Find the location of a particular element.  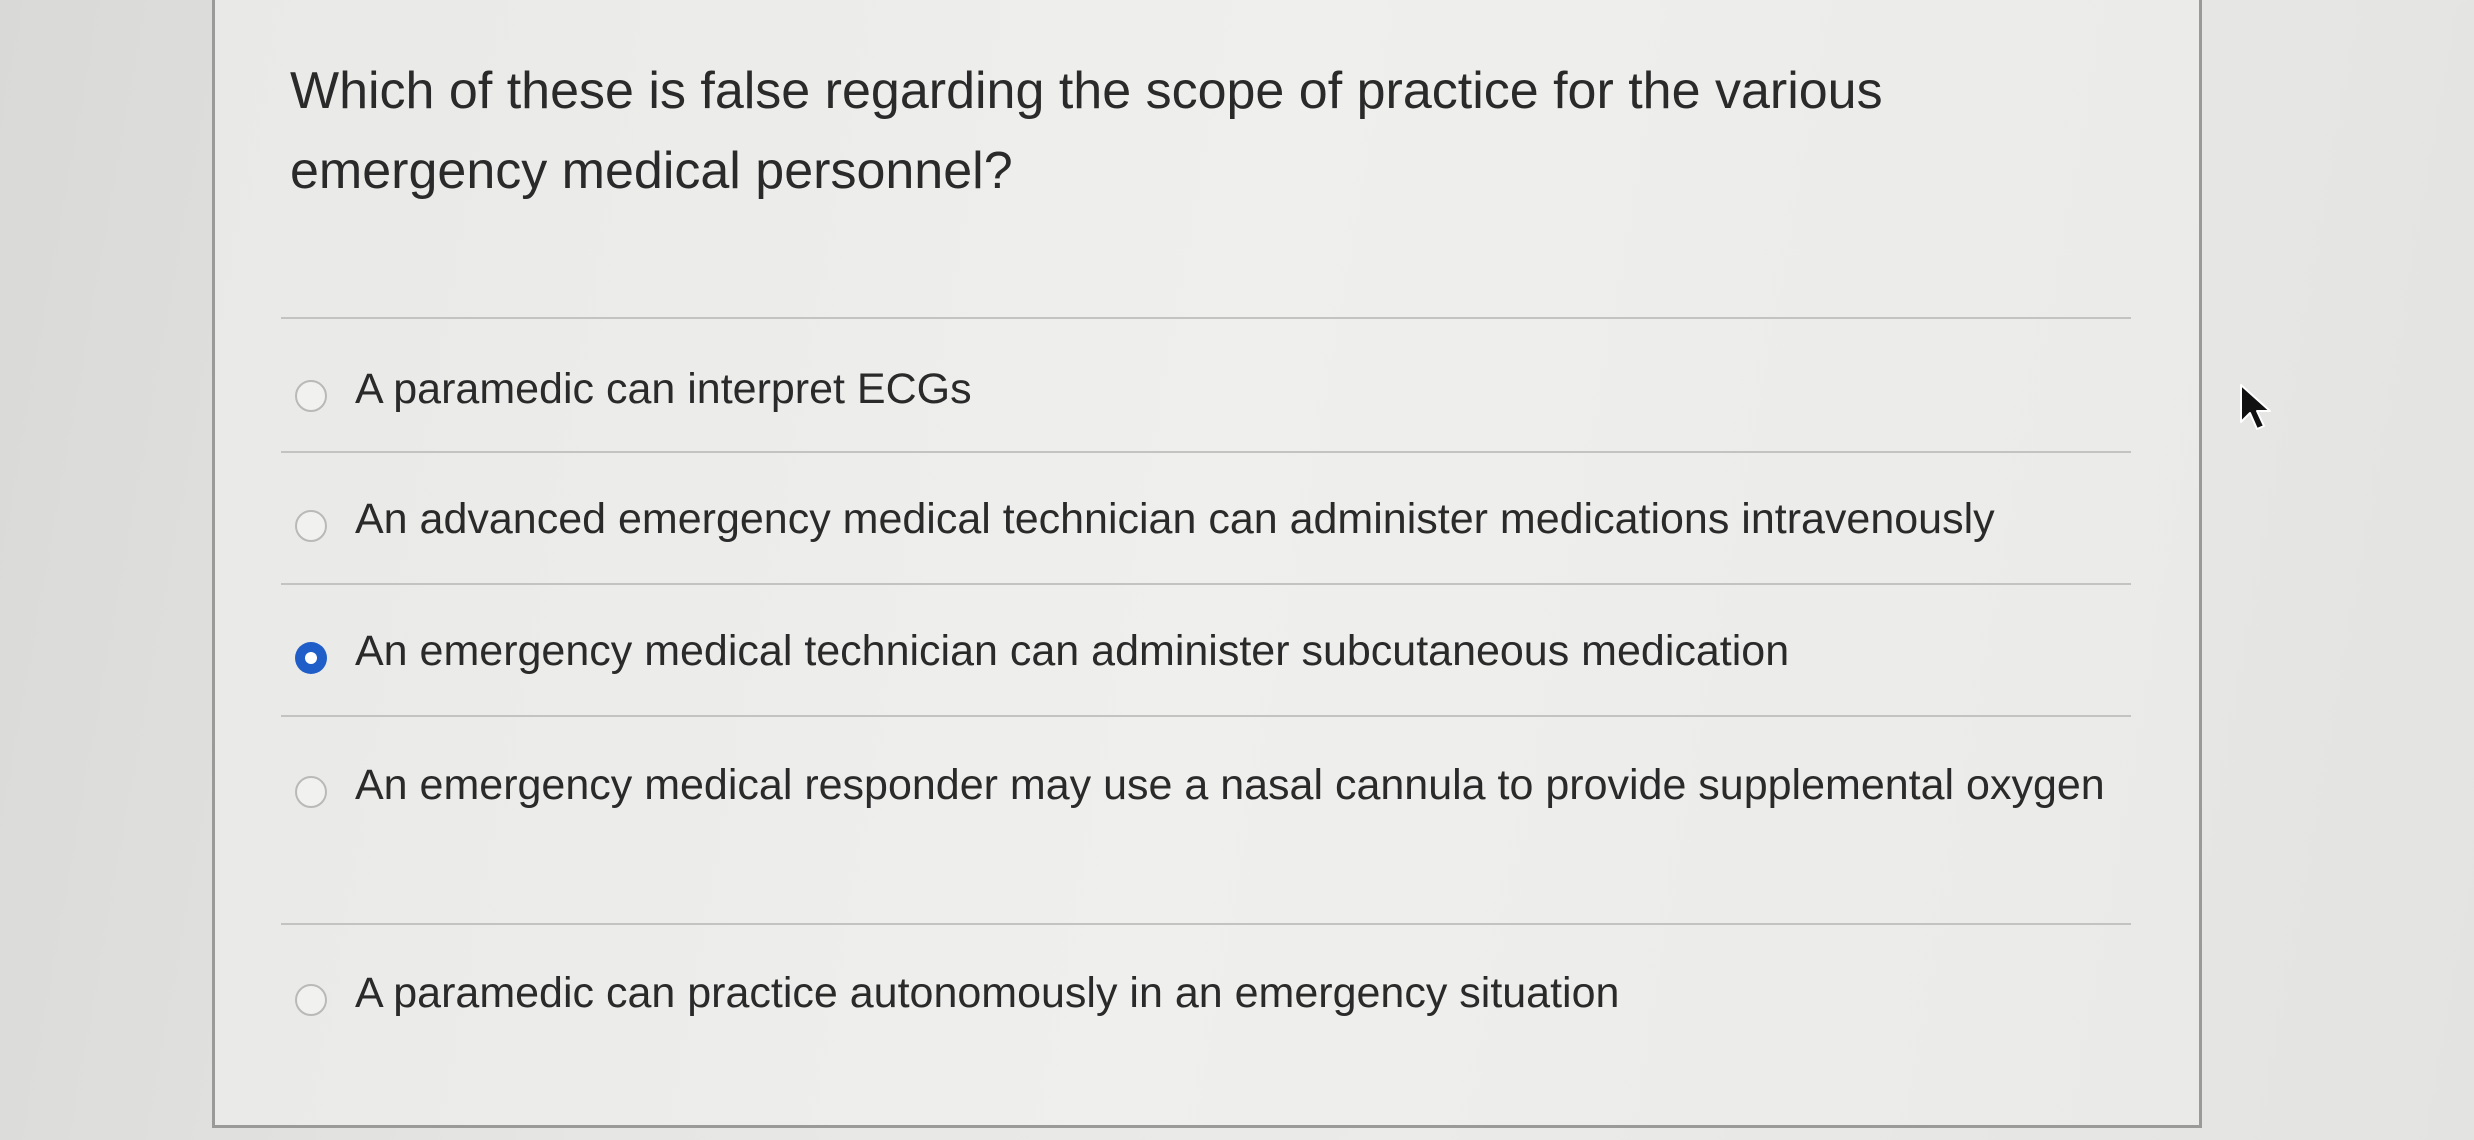

radio-button-selected is located at coordinates (311, 658).